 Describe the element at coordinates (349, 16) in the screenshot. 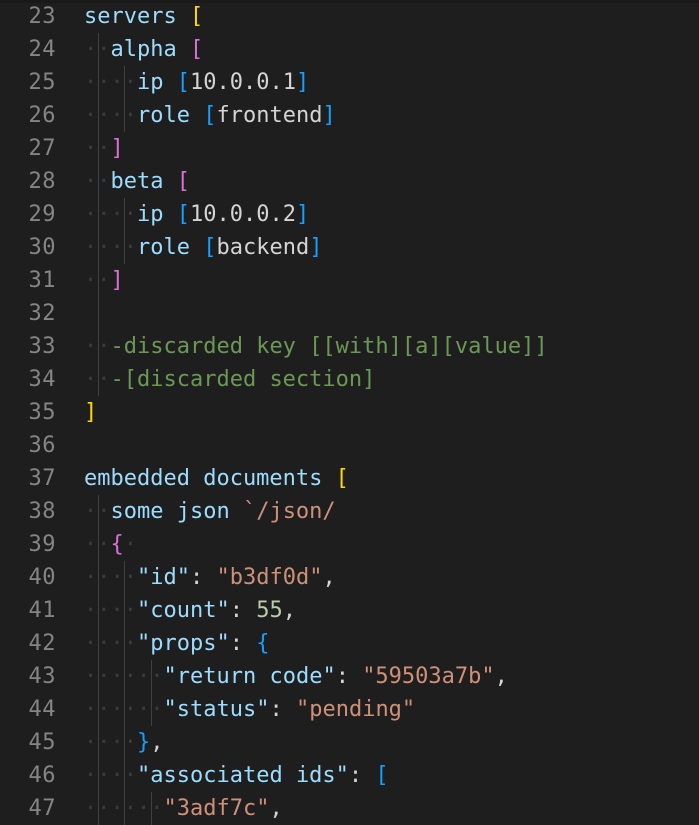

I see `code-line: 23 servers [` at that location.